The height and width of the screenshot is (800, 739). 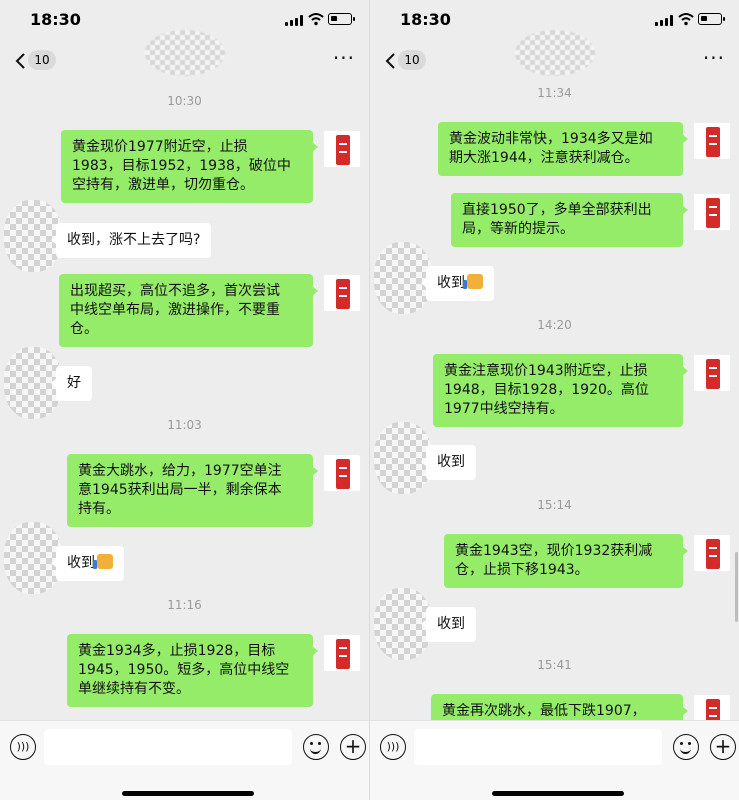 I want to click on timestamp: 11:03, so click(x=184, y=425).